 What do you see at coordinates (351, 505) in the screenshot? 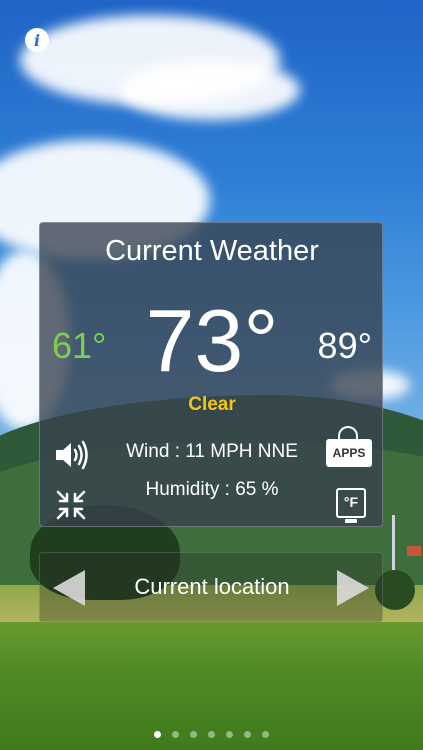
I see `temperature-unit-button: °F` at bounding box center [351, 505].